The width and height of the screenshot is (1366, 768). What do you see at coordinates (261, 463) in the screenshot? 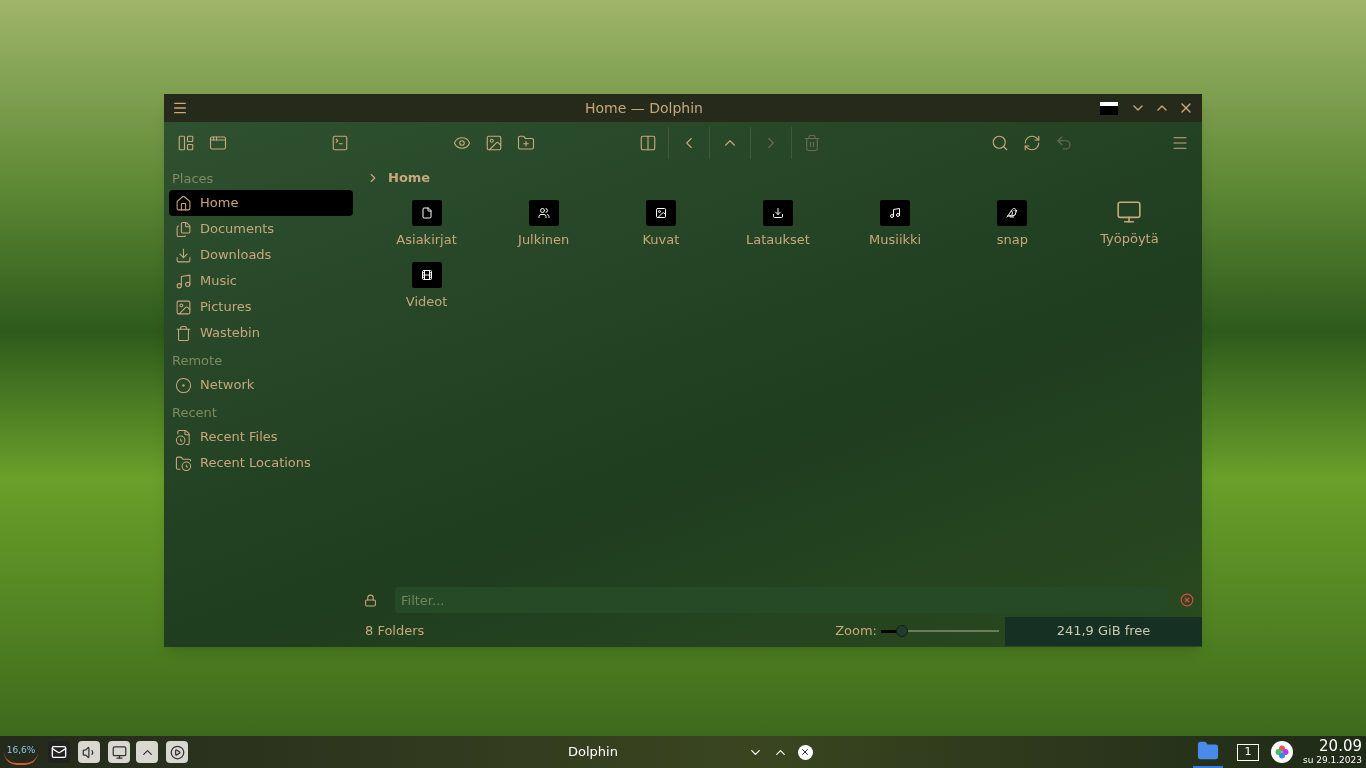
I see `sidebar-item: Recent Locations` at bounding box center [261, 463].